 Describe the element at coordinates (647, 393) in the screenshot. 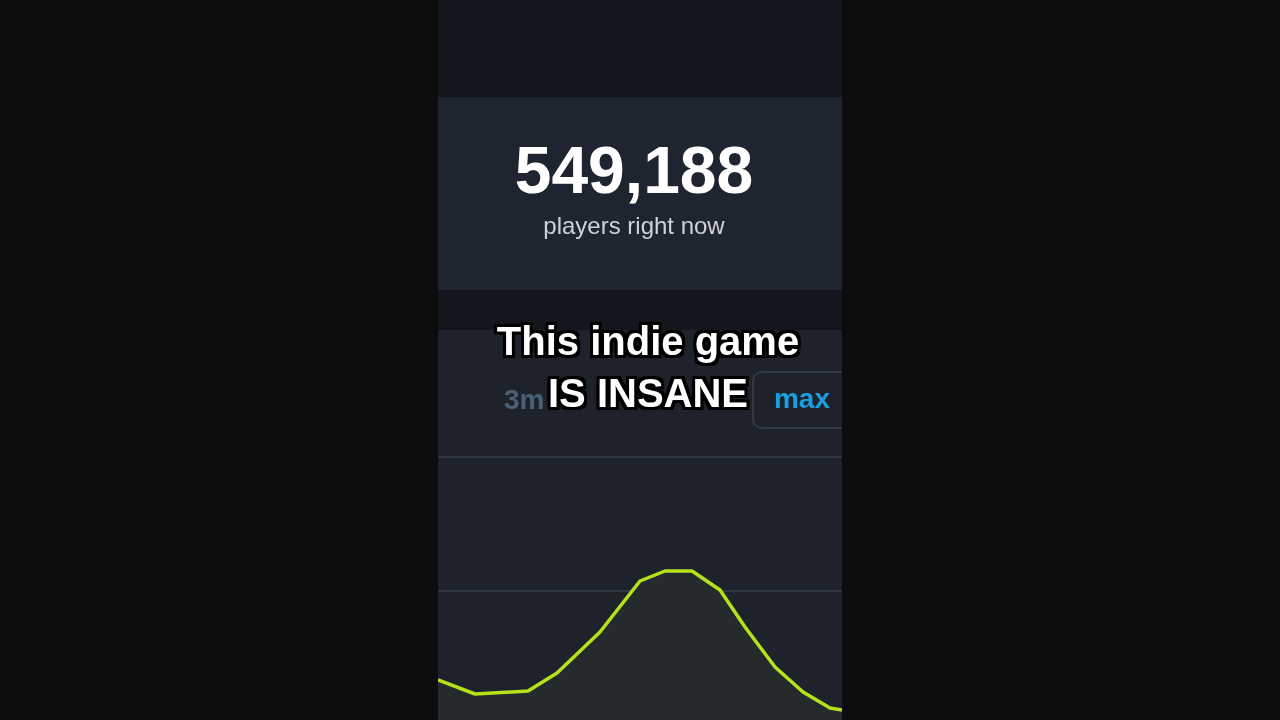

I see `caption-text: IS INSANE` at that location.